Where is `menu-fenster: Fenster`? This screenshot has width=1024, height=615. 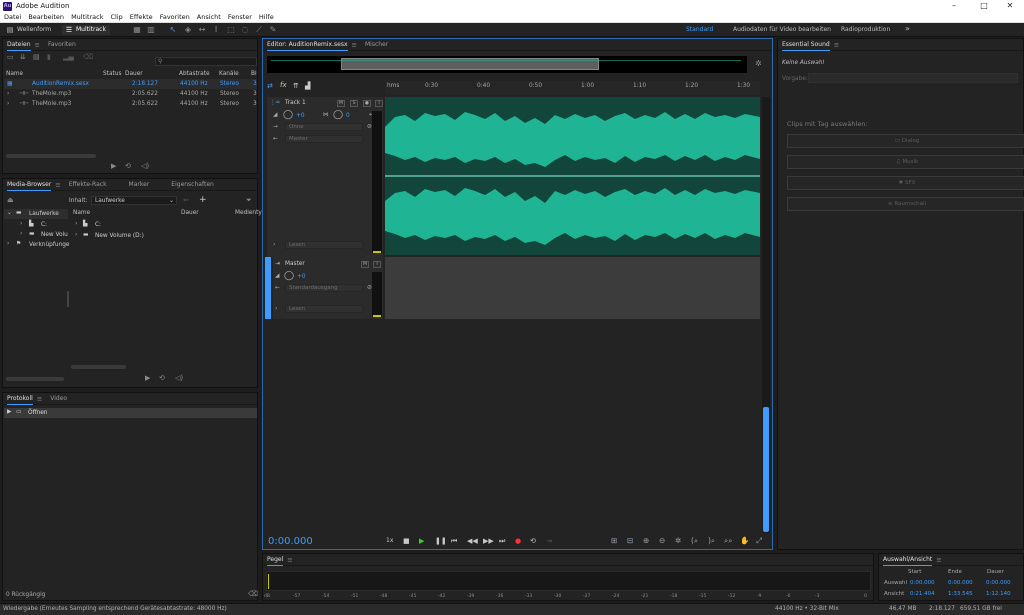 menu-fenster: Fenster is located at coordinates (240, 17).